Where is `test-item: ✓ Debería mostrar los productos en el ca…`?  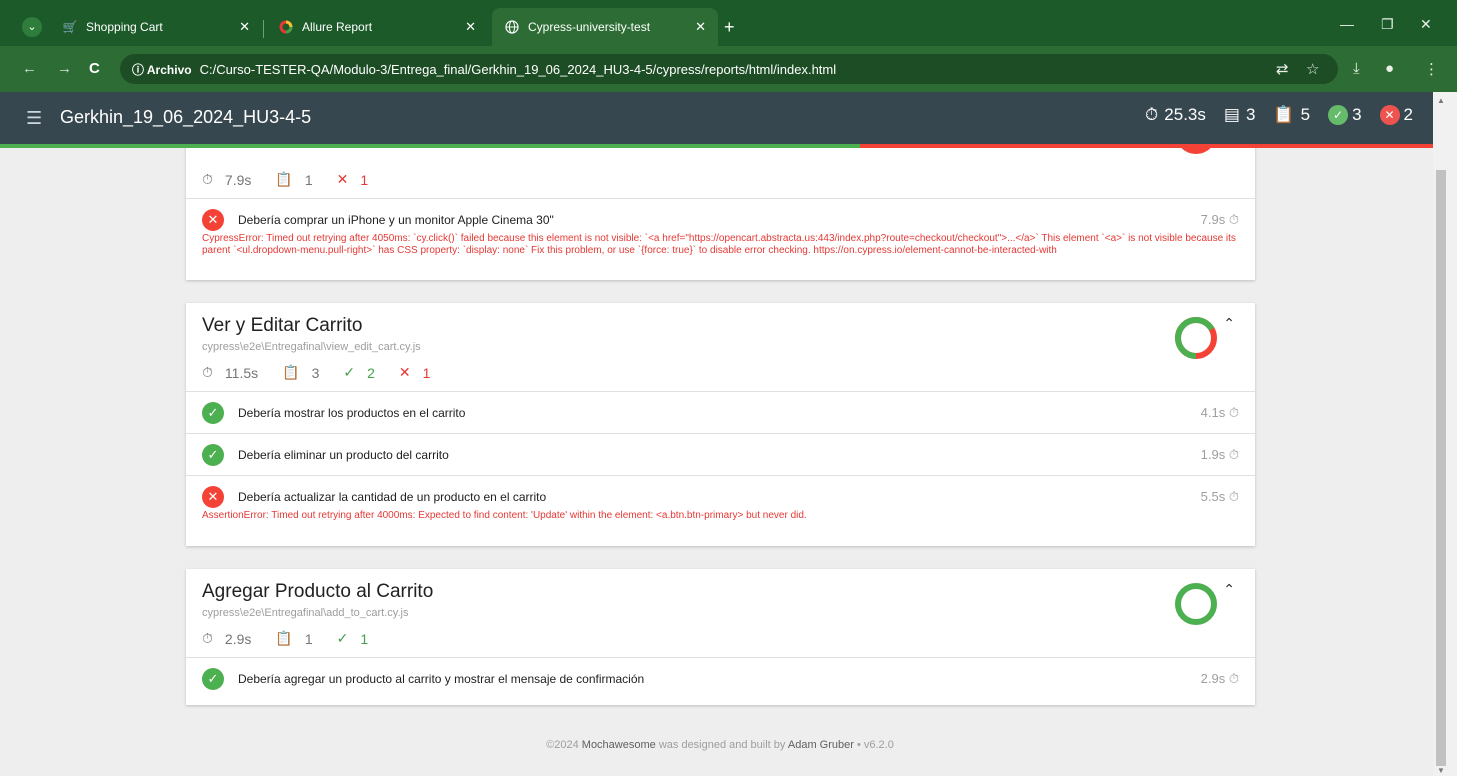 test-item: ✓ Debería mostrar los productos en el ca… is located at coordinates (720, 412).